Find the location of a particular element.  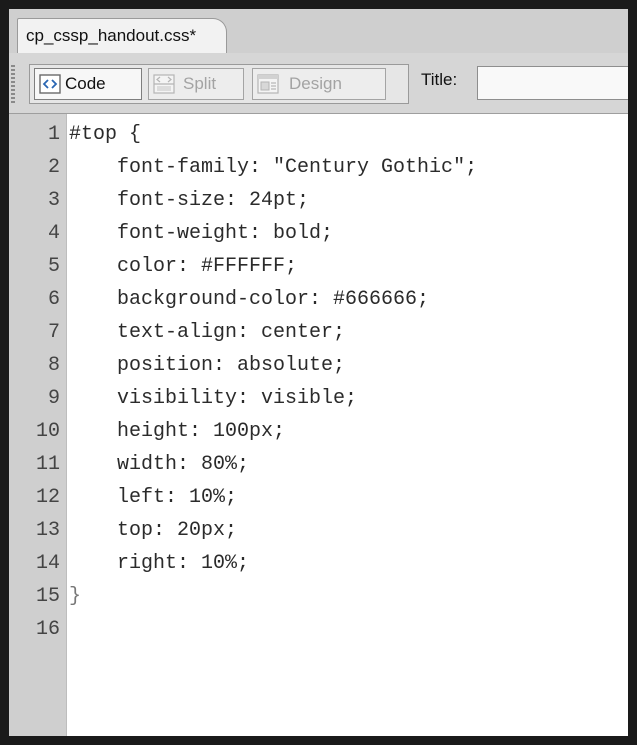

code-line-text: height: 100px; is located at coordinates (177, 431).